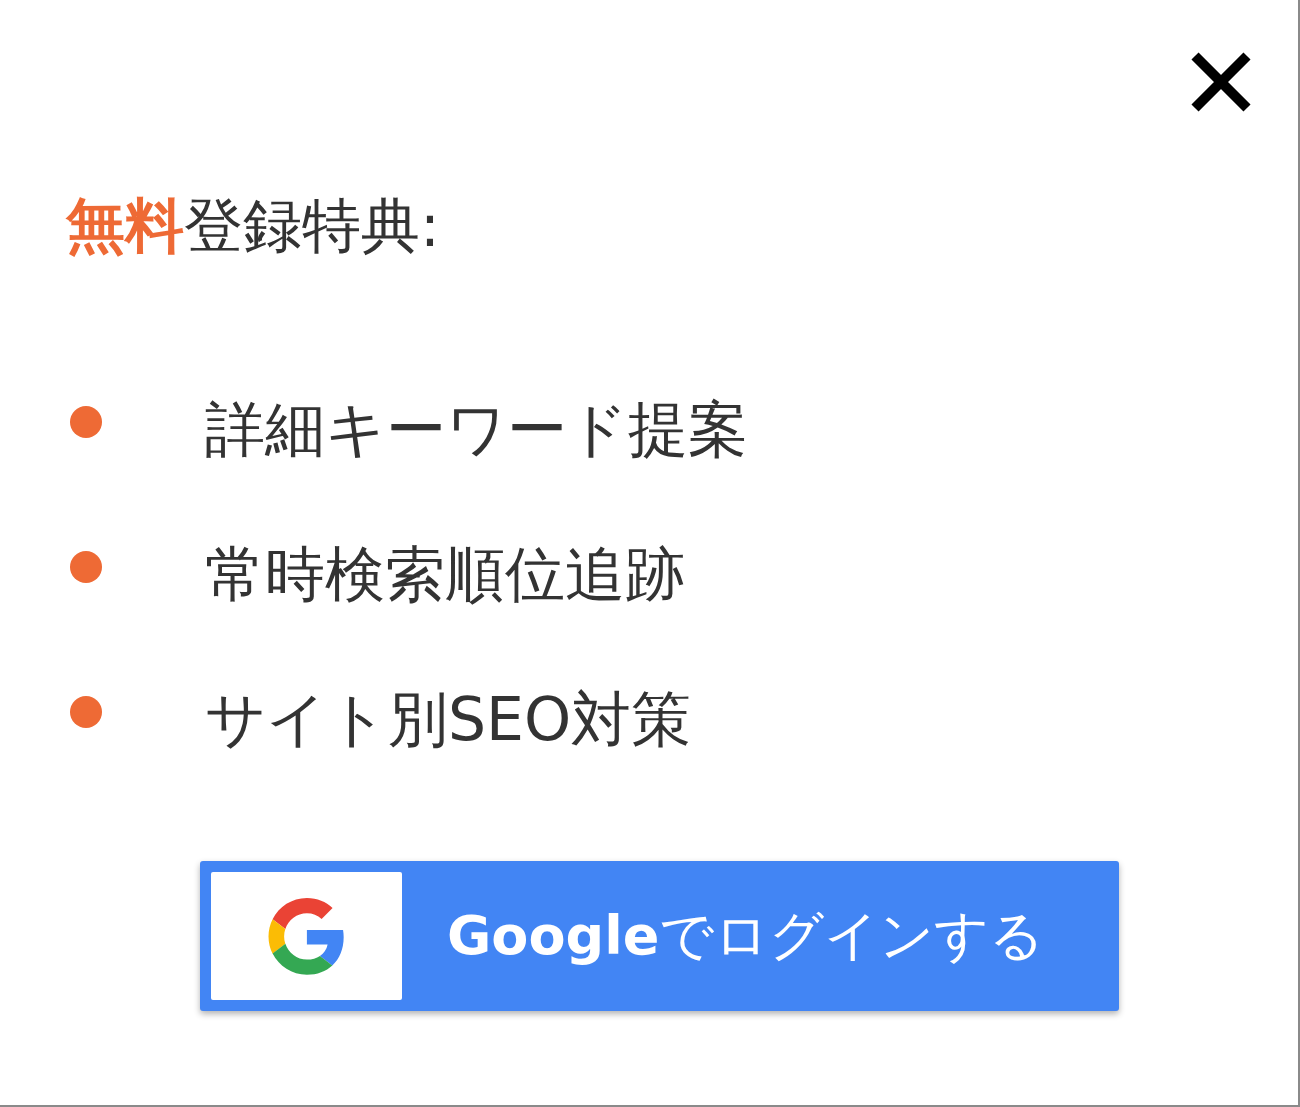  I want to click on benefit-text: 詳細キーワード提案, so click(476, 428).